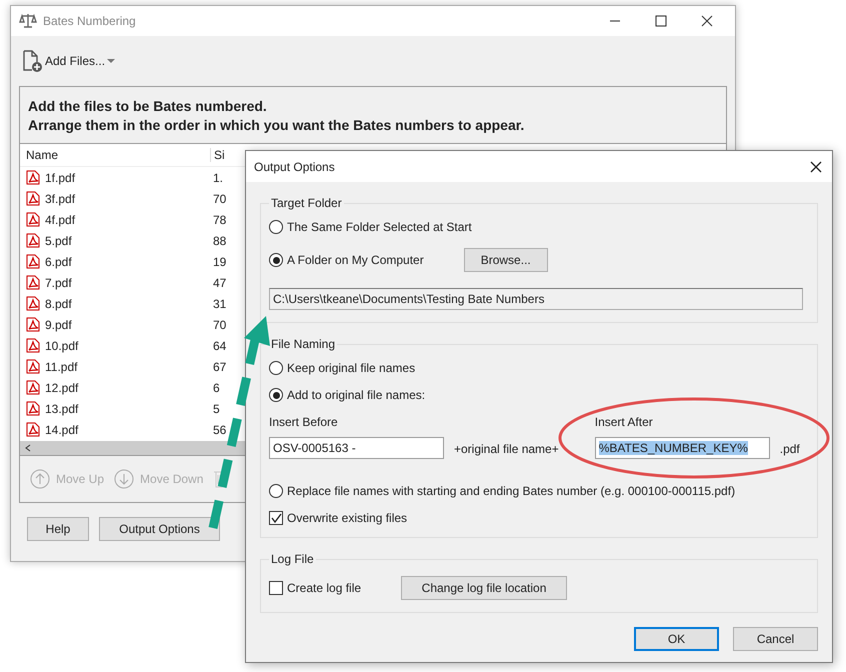 The image size is (846, 672). What do you see at coordinates (148, 106) in the screenshot?
I see `instruction-text: Add the files to be Bates numbered.` at bounding box center [148, 106].